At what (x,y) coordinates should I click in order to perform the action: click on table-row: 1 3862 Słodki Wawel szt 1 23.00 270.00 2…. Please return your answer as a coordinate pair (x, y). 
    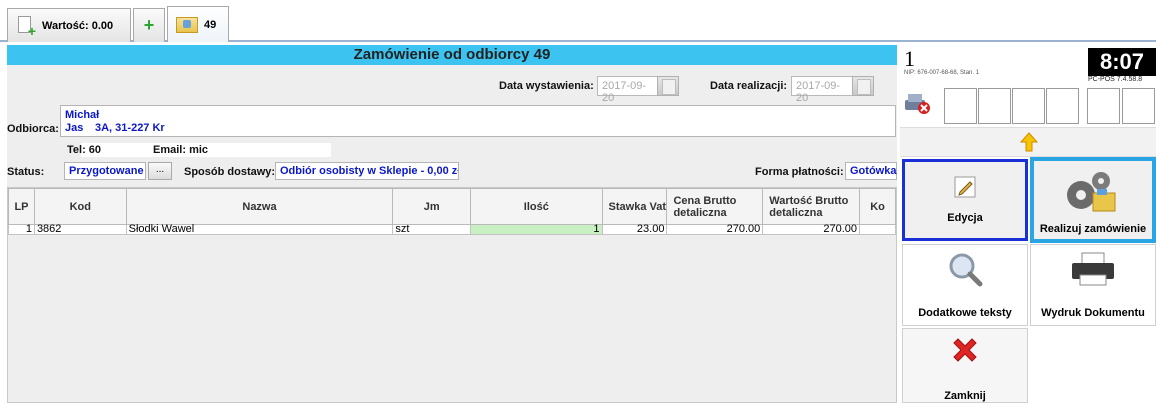
    Looking at the image, I should click on (452, 229).